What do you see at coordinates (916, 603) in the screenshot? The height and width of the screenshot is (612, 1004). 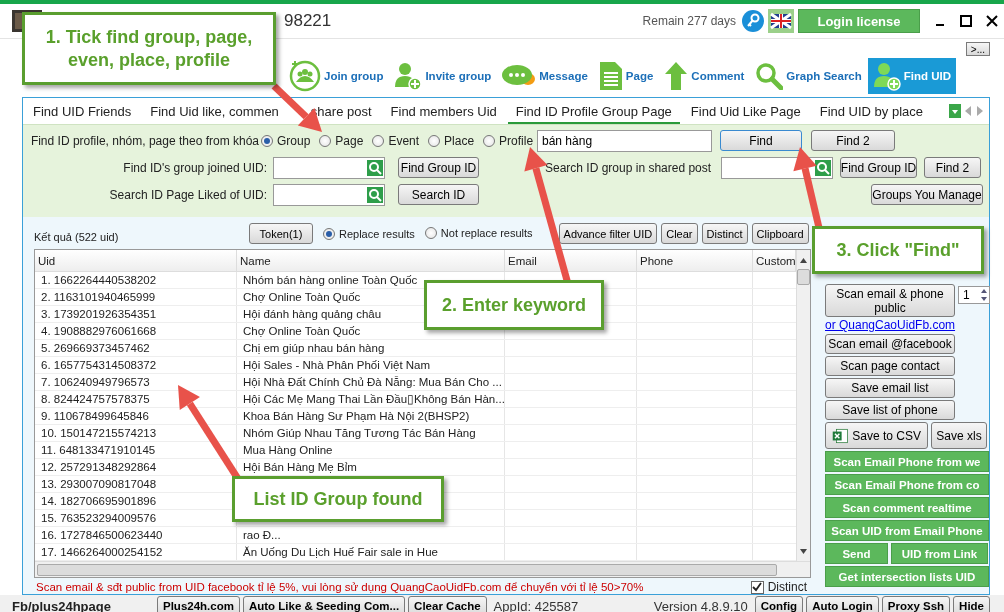 I see `status-button: Proxy Ssh` at bounding box center [916, 603].